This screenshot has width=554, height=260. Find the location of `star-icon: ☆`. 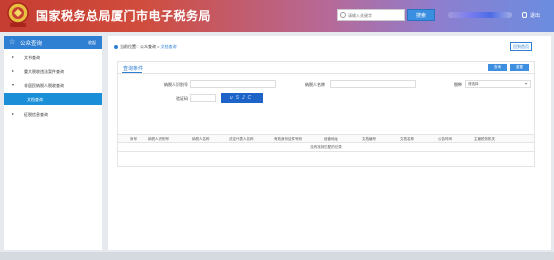

star-icon: ☆ is located at coordinates (12, 42).